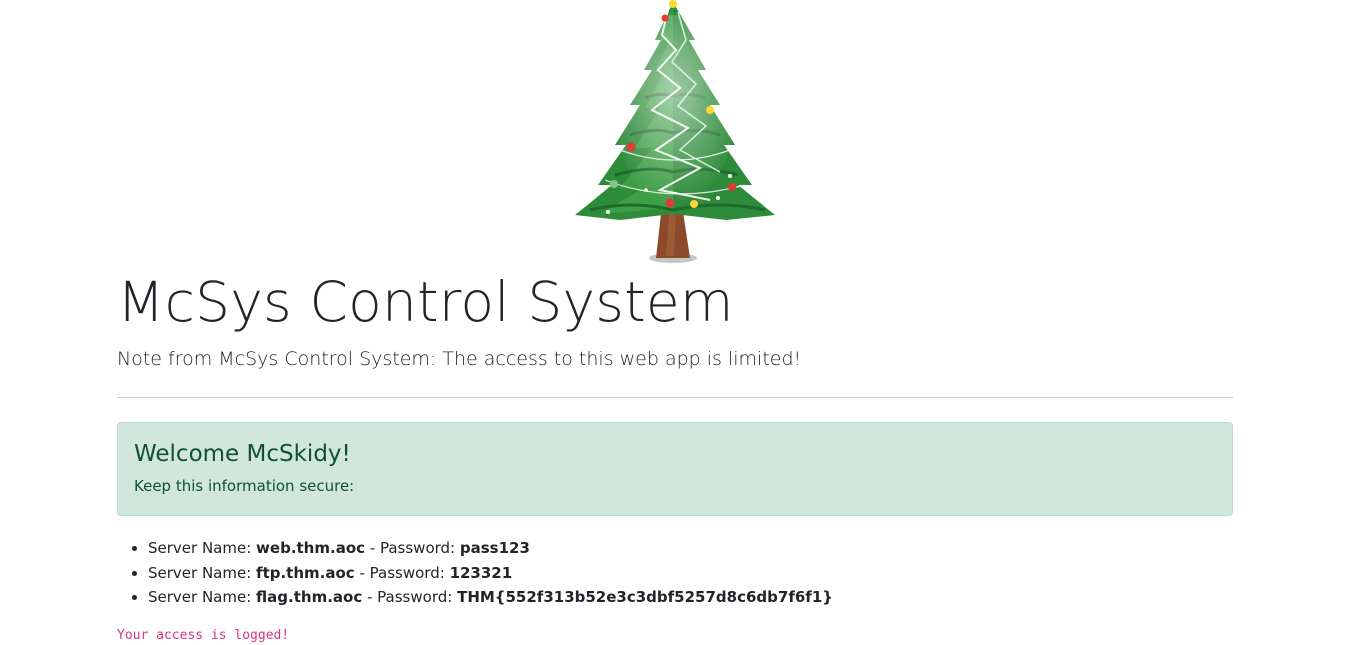 The width and height of the screenshot is (1349, 645). Describe the element at coordinates (675, 397) in the screenshot. I see `divider` at that location.